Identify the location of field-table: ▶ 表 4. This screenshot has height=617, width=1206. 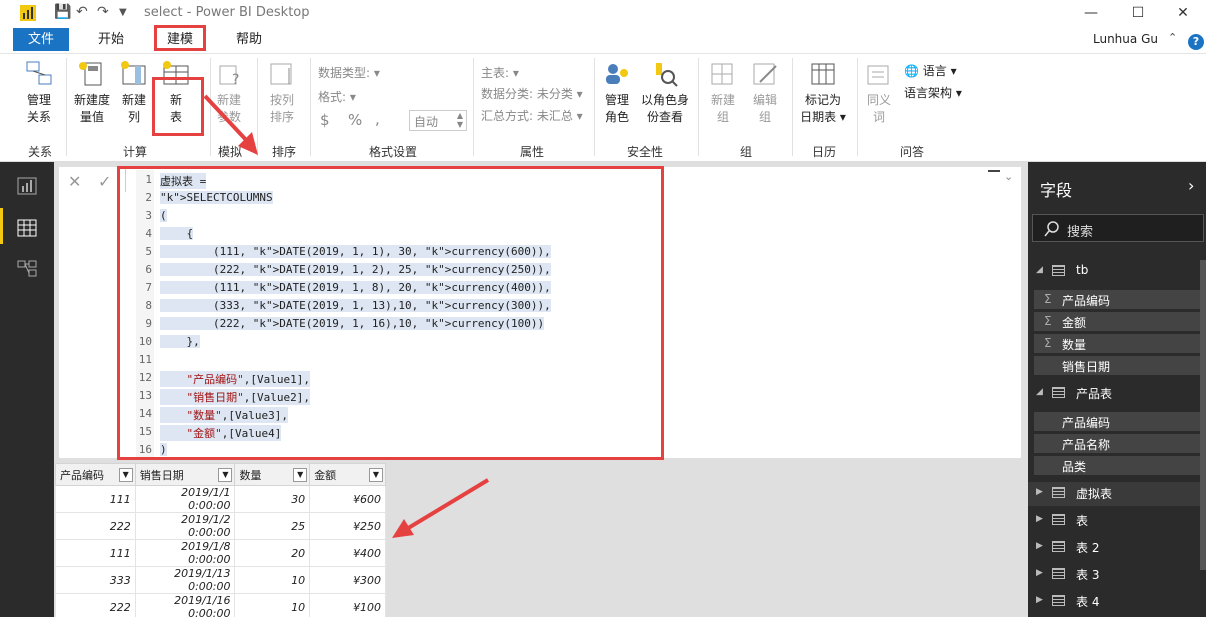
(1117, 602).